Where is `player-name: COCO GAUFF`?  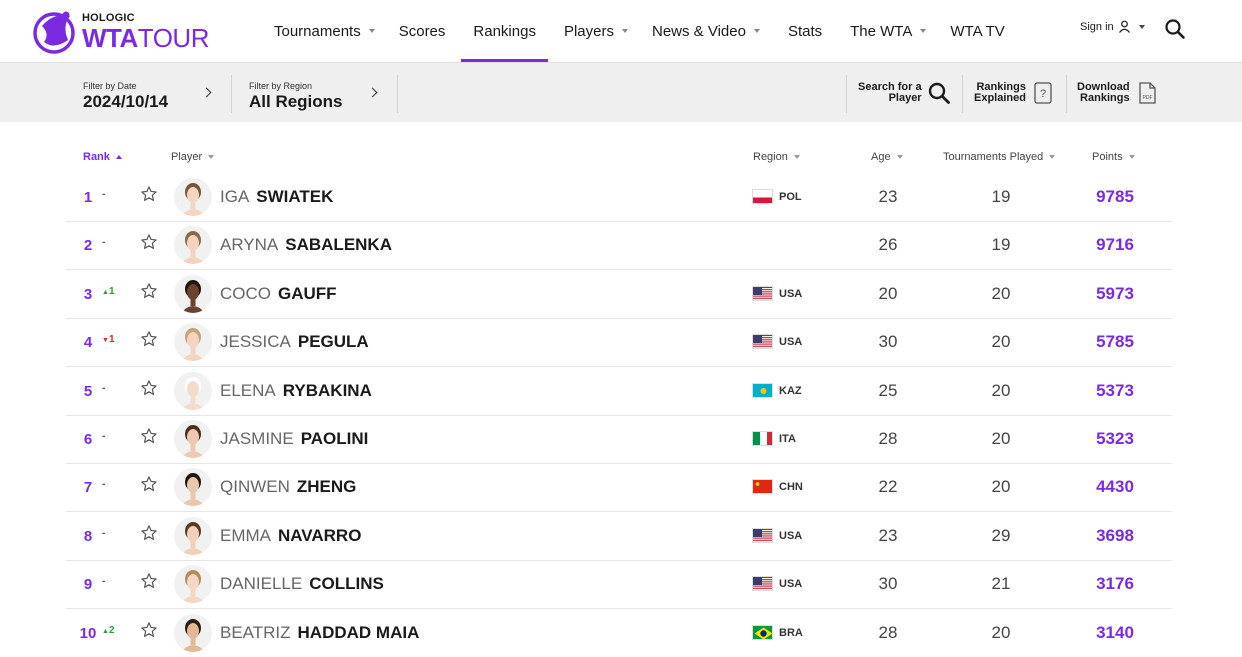 player-name: COCO GAUFF is located at coordinates (278, 294).